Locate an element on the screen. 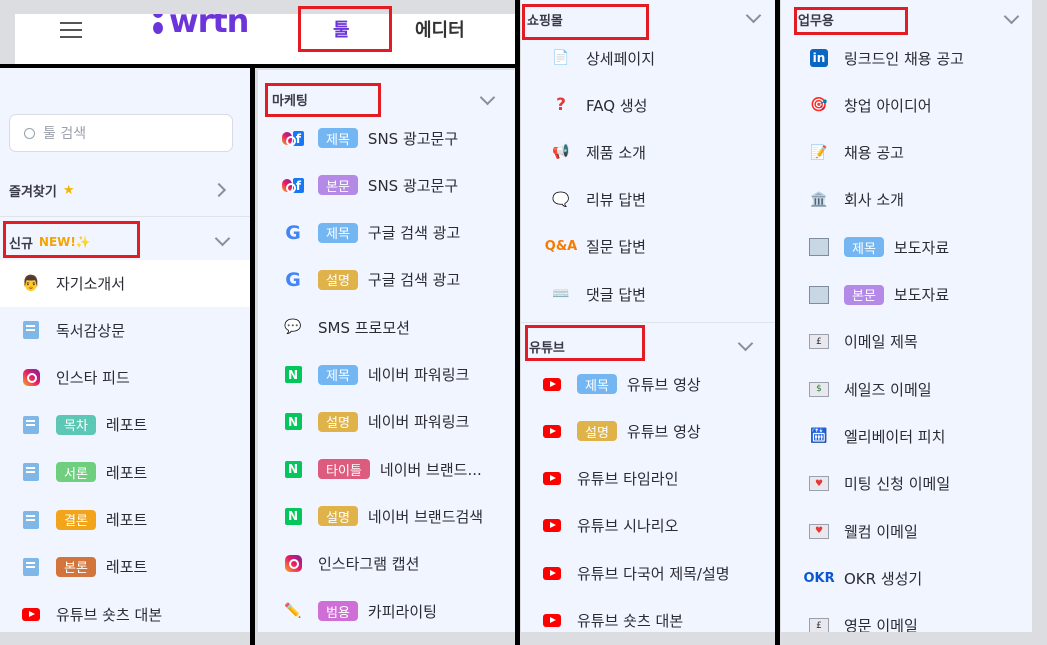  badge: 범용 is located at coordinates (338, 611).